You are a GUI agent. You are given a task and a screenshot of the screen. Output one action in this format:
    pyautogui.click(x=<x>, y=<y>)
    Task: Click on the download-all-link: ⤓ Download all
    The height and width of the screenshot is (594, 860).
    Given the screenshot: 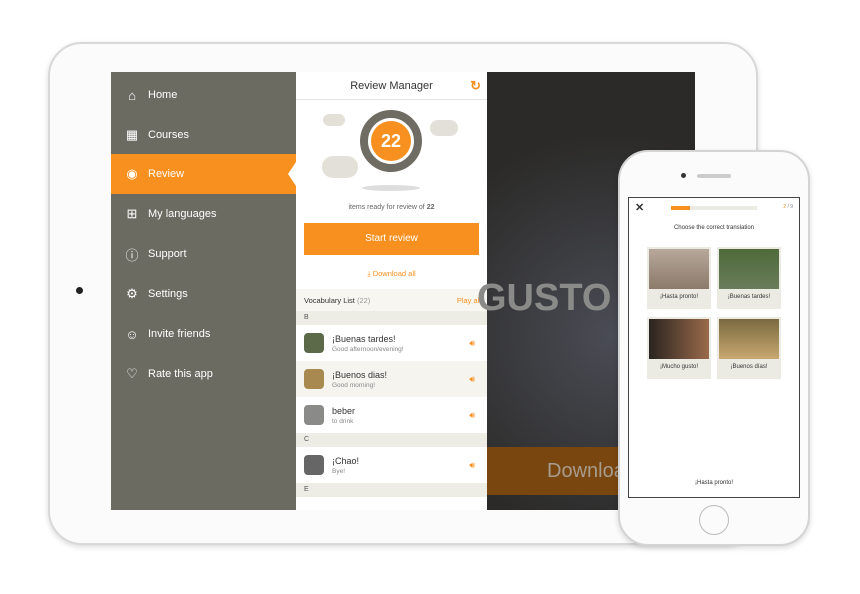 What is the action you would take?
    pyautogui.click(x=391, y=274)
    